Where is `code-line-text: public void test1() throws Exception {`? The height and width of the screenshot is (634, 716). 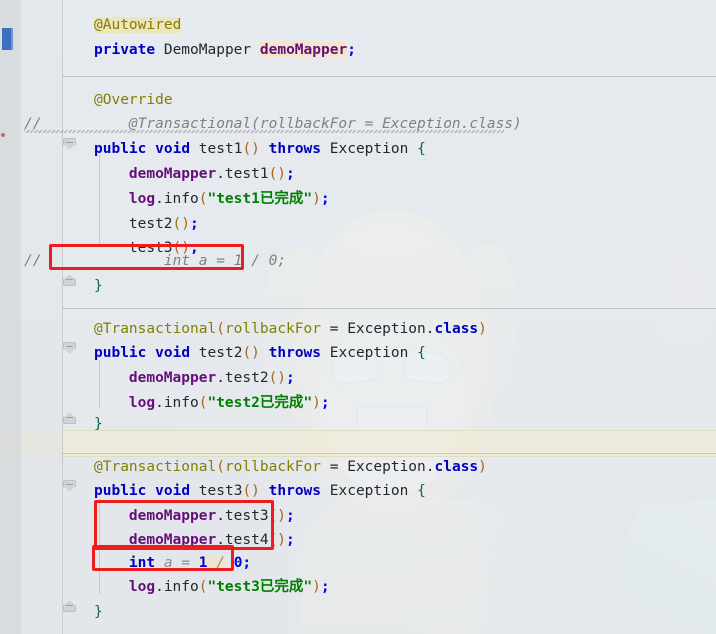 code-line-text: public void test1() throws Exception { is located at coordinates (260, 149).